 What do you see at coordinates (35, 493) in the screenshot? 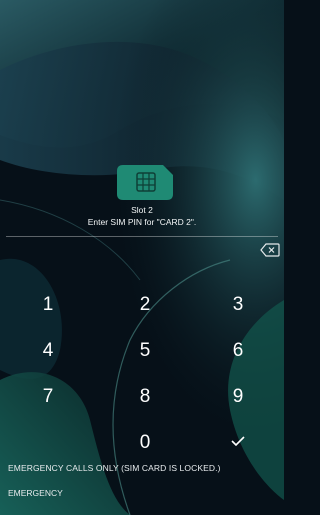
I see `emergency-button: EMERGENCY` at bounding box center [35, 493].